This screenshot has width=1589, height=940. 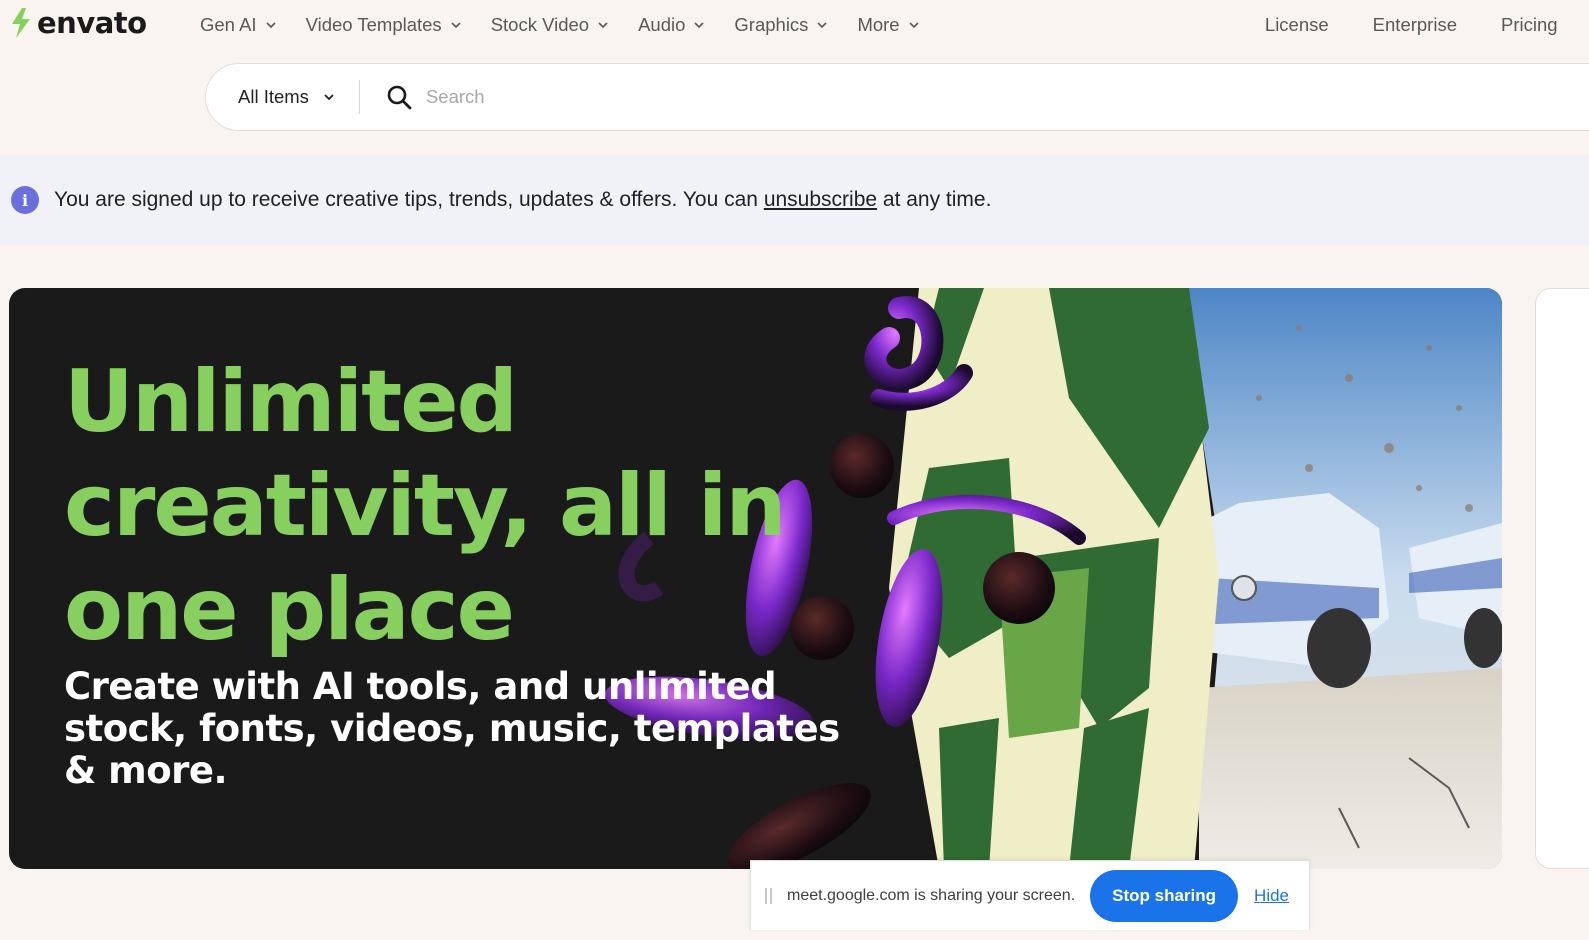 I want to click on hide-link: Hide, so click(x=1271, y=896).